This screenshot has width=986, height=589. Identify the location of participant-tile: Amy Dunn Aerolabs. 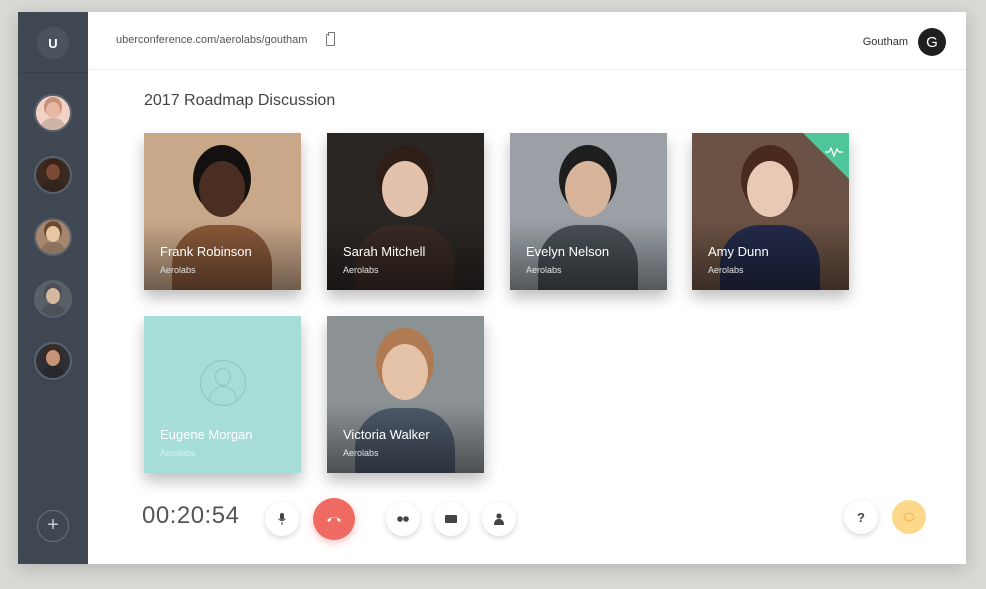
(770, 211).